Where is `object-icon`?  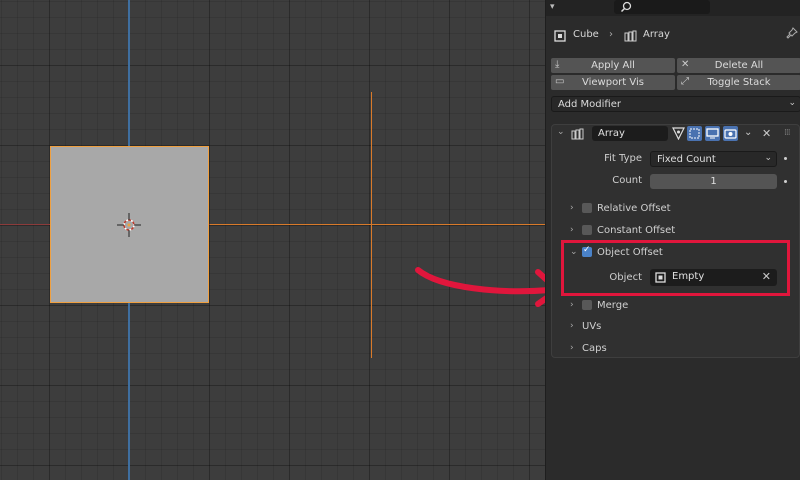 object-icon is located at coordinates (560, 36).